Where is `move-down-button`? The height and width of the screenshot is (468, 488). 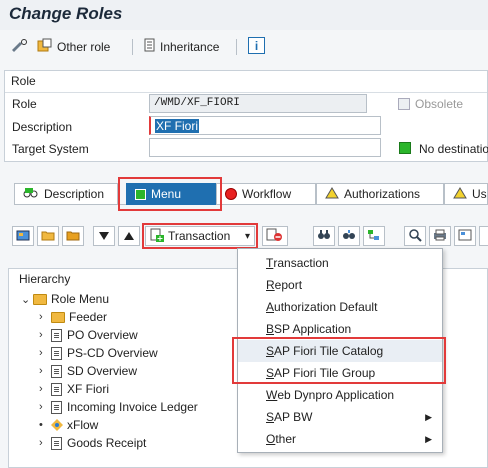 move-down-button is located at coordinates (104, 236).